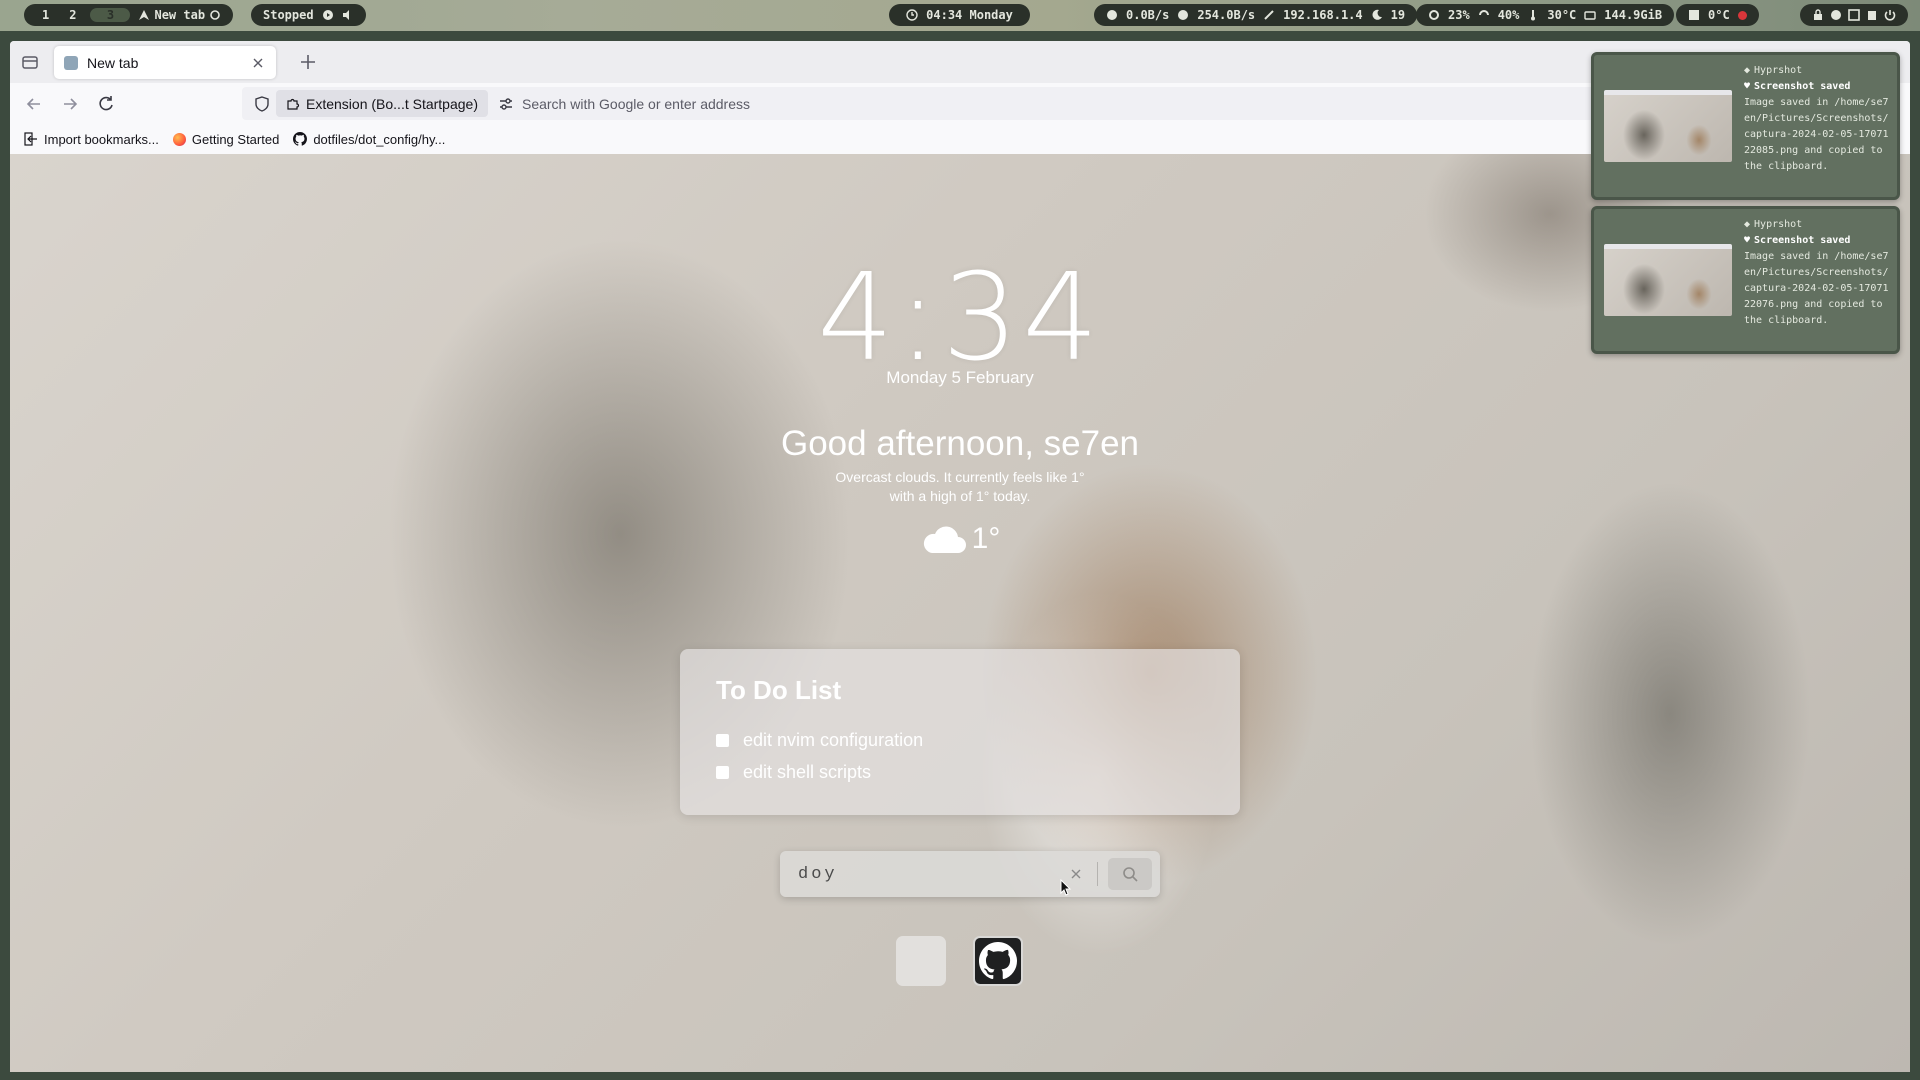  I want to click on clock-icon, so click(912, 15).